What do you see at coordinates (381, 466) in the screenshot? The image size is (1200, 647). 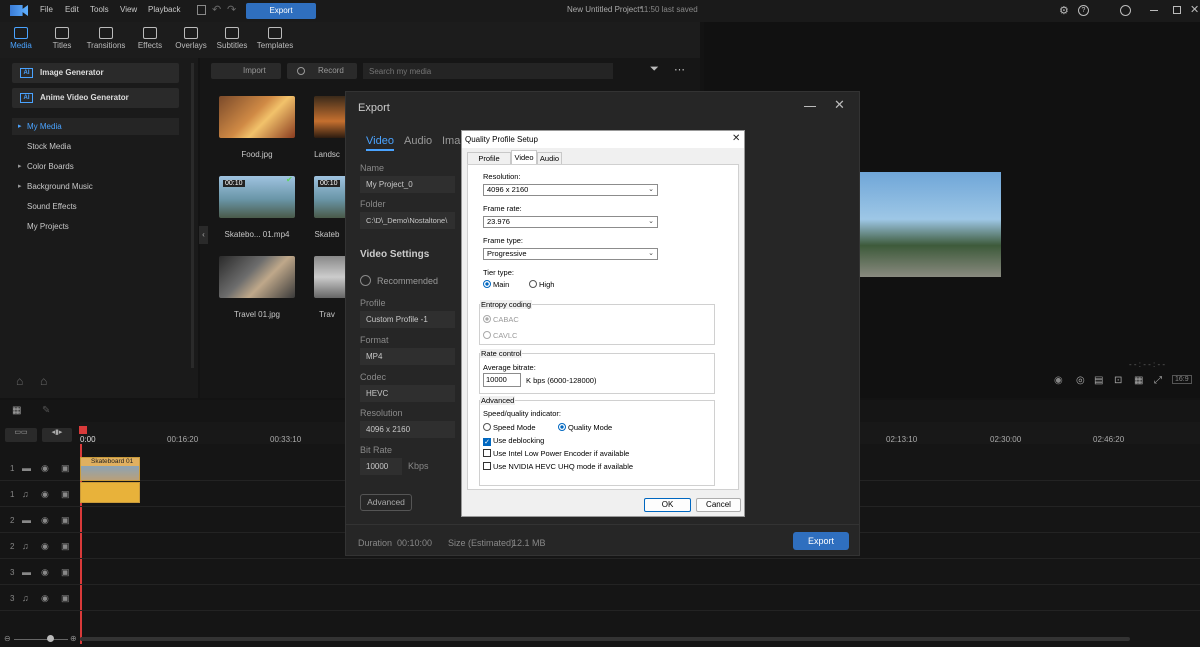 I see `bitrate-field: 10000` at bounding box center [381, 466].